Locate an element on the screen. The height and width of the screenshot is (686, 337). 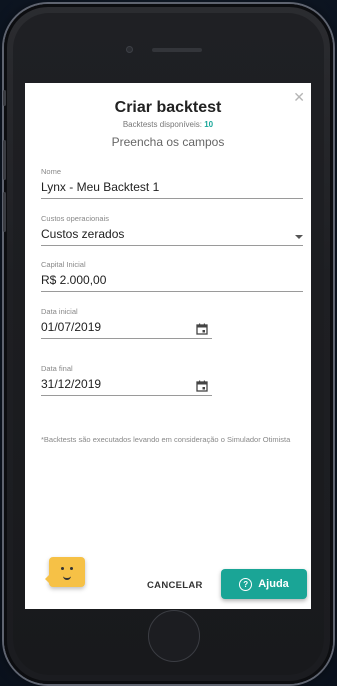
costs-label: Custos operacionais is located at coordinates (75, 218).